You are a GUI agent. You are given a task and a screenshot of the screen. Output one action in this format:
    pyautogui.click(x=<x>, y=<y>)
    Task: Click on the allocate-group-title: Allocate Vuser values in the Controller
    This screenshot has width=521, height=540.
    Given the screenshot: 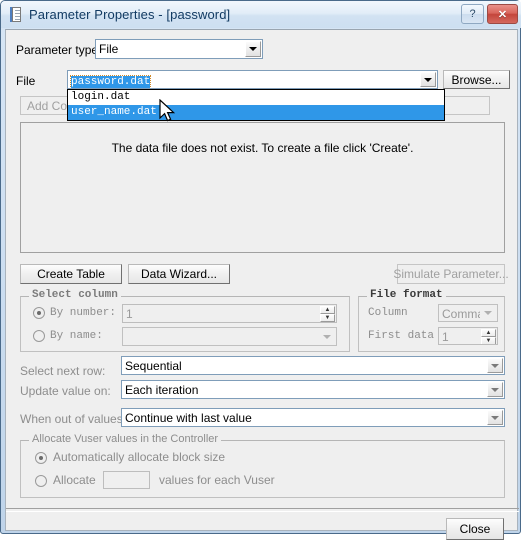 What is the action you would take?
    pyautogui.click(x=125, y=439)
    